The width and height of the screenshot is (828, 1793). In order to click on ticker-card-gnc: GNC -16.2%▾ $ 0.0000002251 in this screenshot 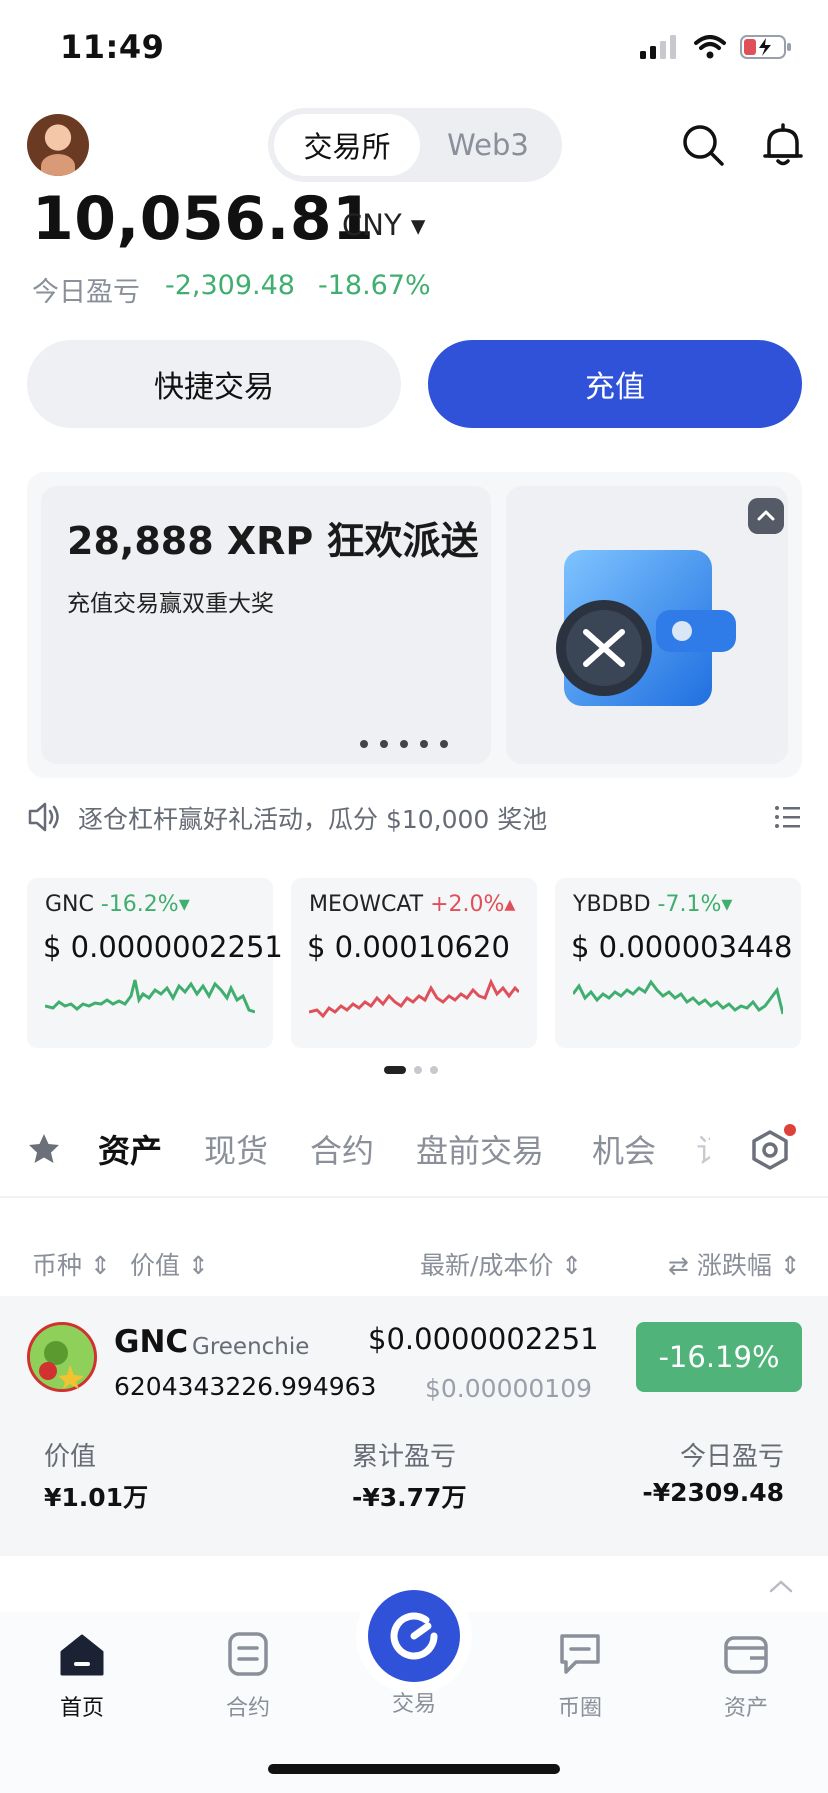, I will do `click(155, 963)`.